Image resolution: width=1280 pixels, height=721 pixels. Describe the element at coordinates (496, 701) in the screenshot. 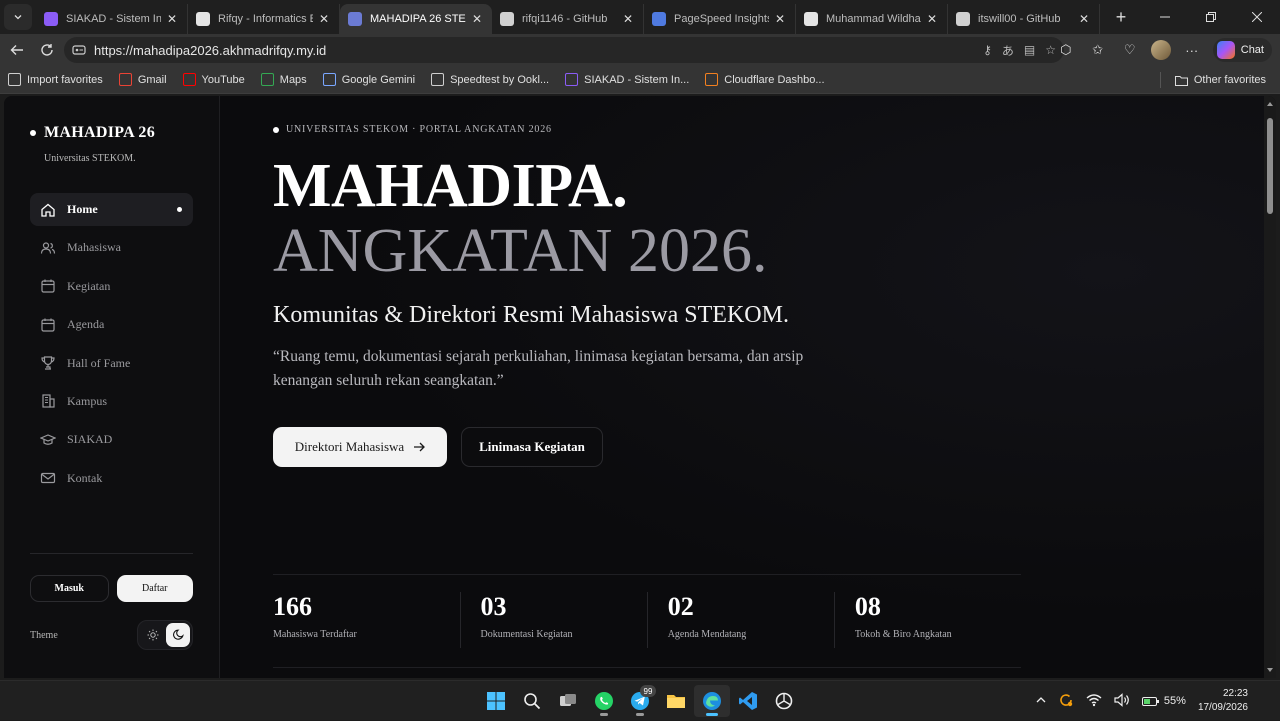

I see `start-button` at that location.